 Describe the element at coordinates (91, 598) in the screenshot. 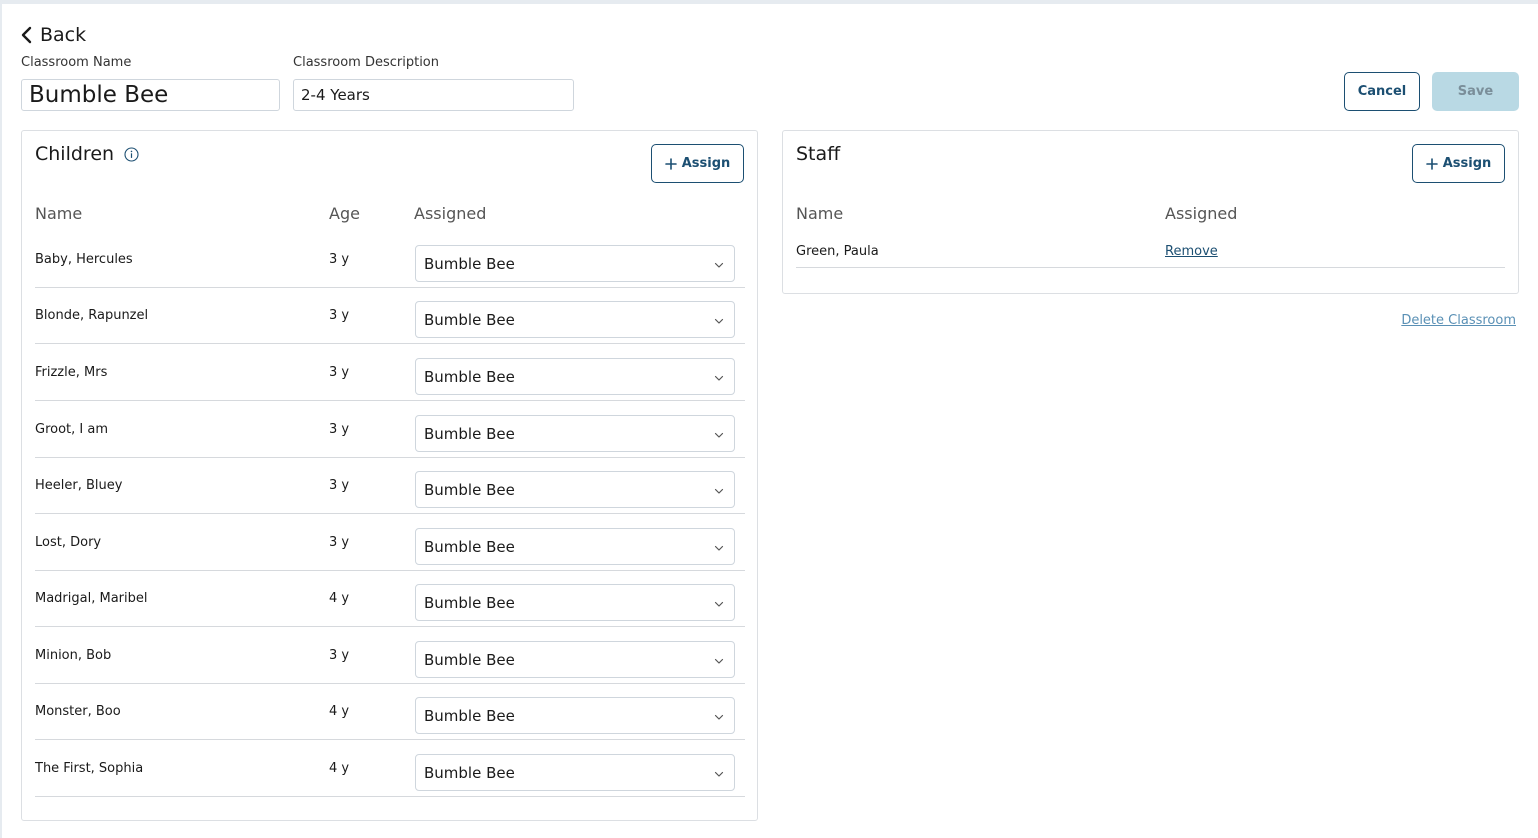

I see `child-name: Madrigal, Maribel` at that location.